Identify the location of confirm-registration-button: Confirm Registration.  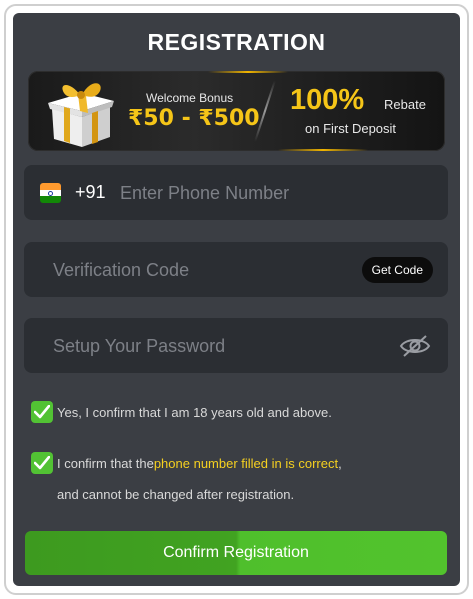
(236, 553).